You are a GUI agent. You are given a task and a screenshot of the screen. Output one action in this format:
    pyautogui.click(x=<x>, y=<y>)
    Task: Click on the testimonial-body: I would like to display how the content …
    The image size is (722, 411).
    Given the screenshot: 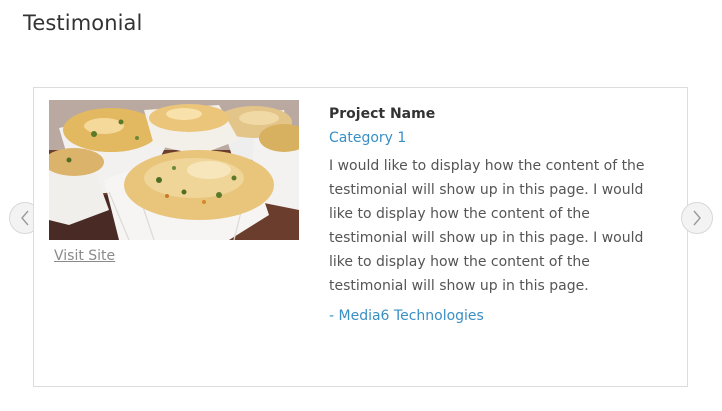 What is the action you would take?
    pyautogui.click(x=487, y=226)
    